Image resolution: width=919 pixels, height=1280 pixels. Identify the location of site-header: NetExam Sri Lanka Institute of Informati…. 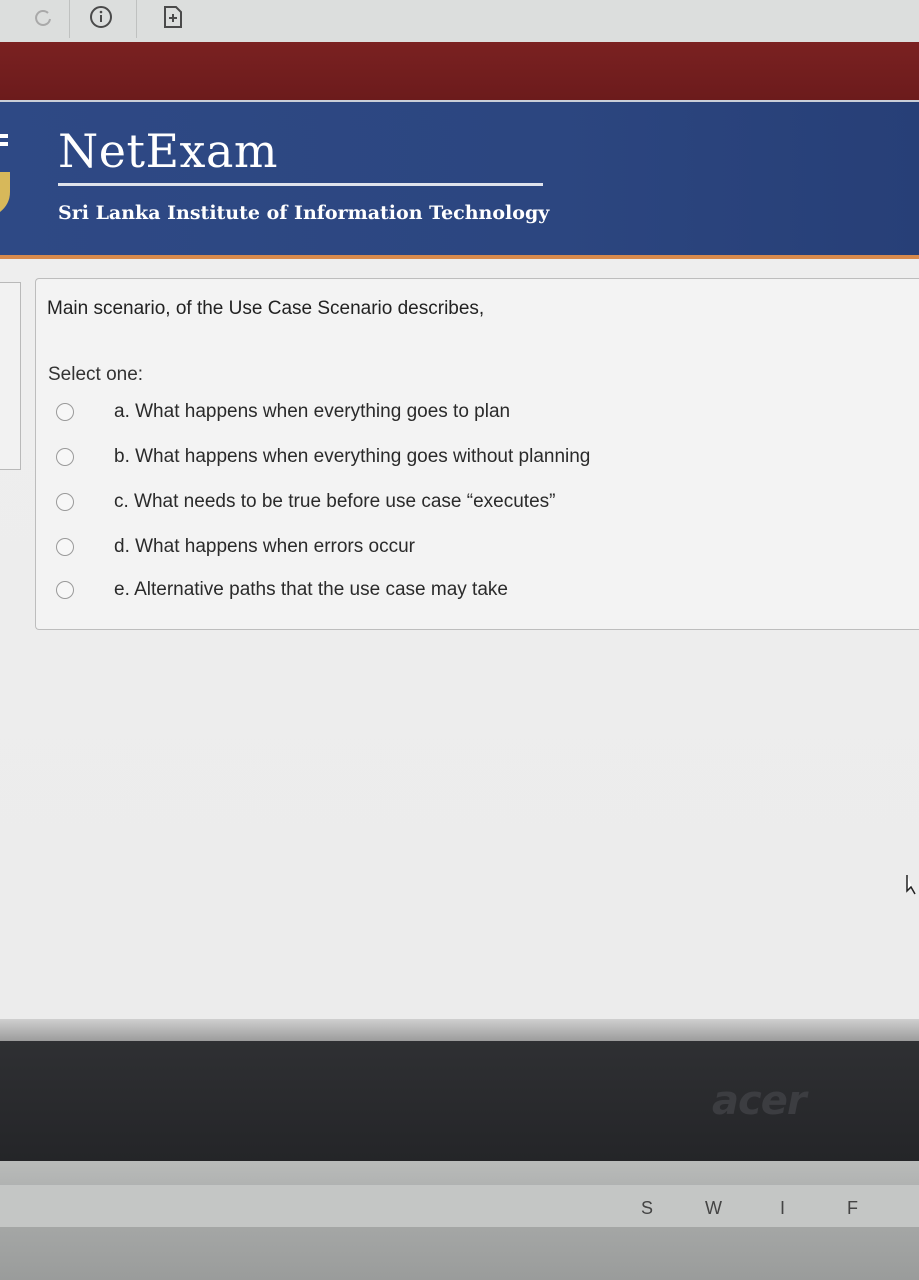
(459, 178).